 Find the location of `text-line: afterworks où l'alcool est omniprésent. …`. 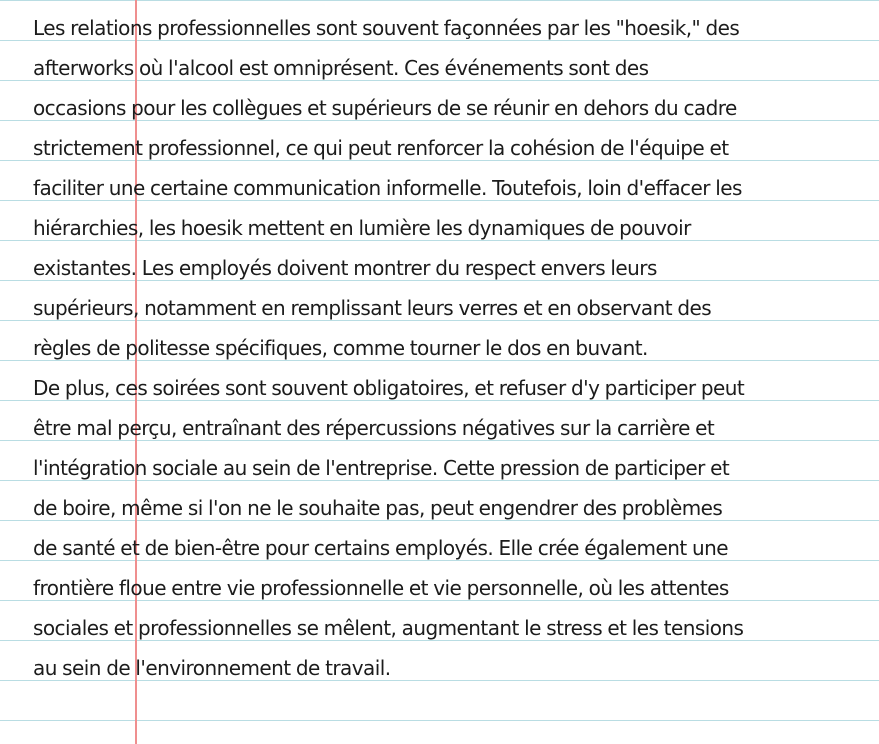

text-line: afterworks où l'alcool est omniprésent. … is located at coordinates (341, 68).